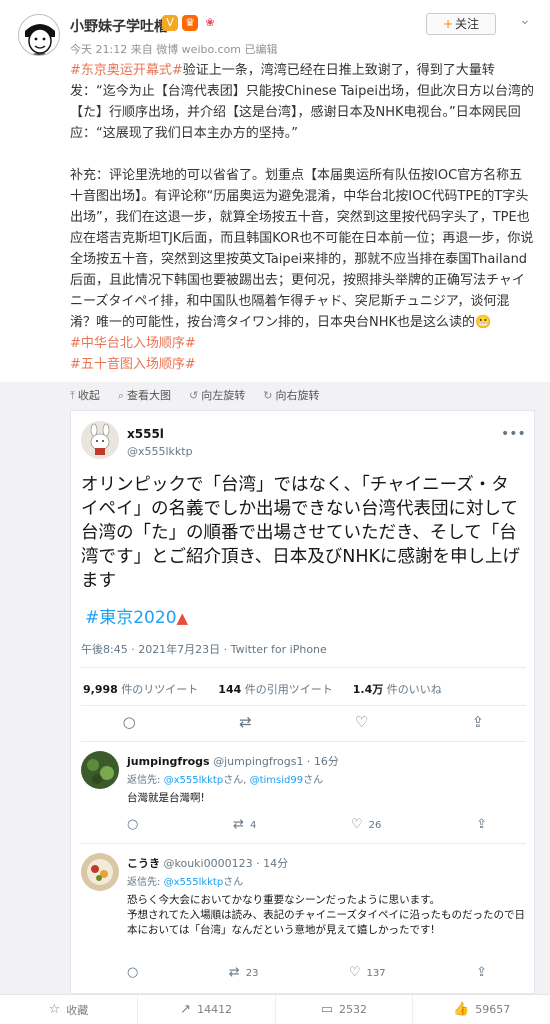 The height and width of the screenshot is (1024, 550). What do you see at coordinates (85, 395) in the screenshot?
I see `collapse-button: ⤒ 收起` at bounding box center [85, 395].